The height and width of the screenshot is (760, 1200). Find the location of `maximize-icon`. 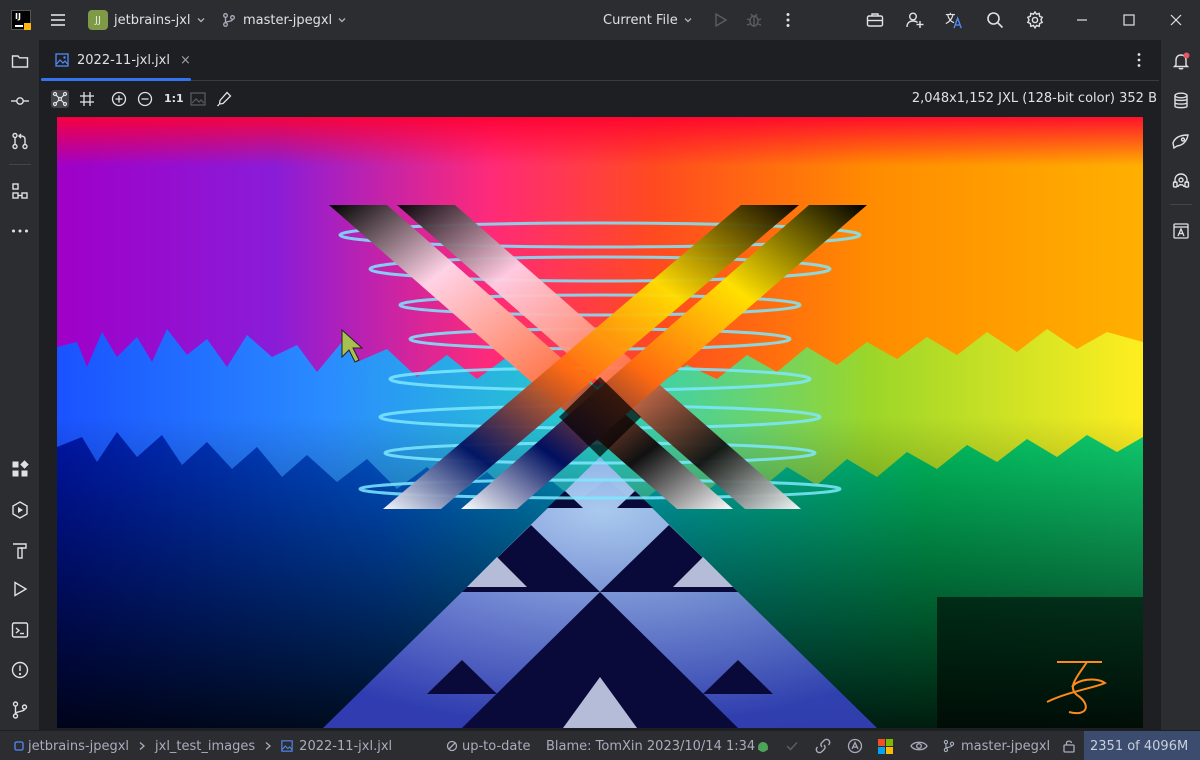

maximize-icon is located at coordinates (1129, 20).